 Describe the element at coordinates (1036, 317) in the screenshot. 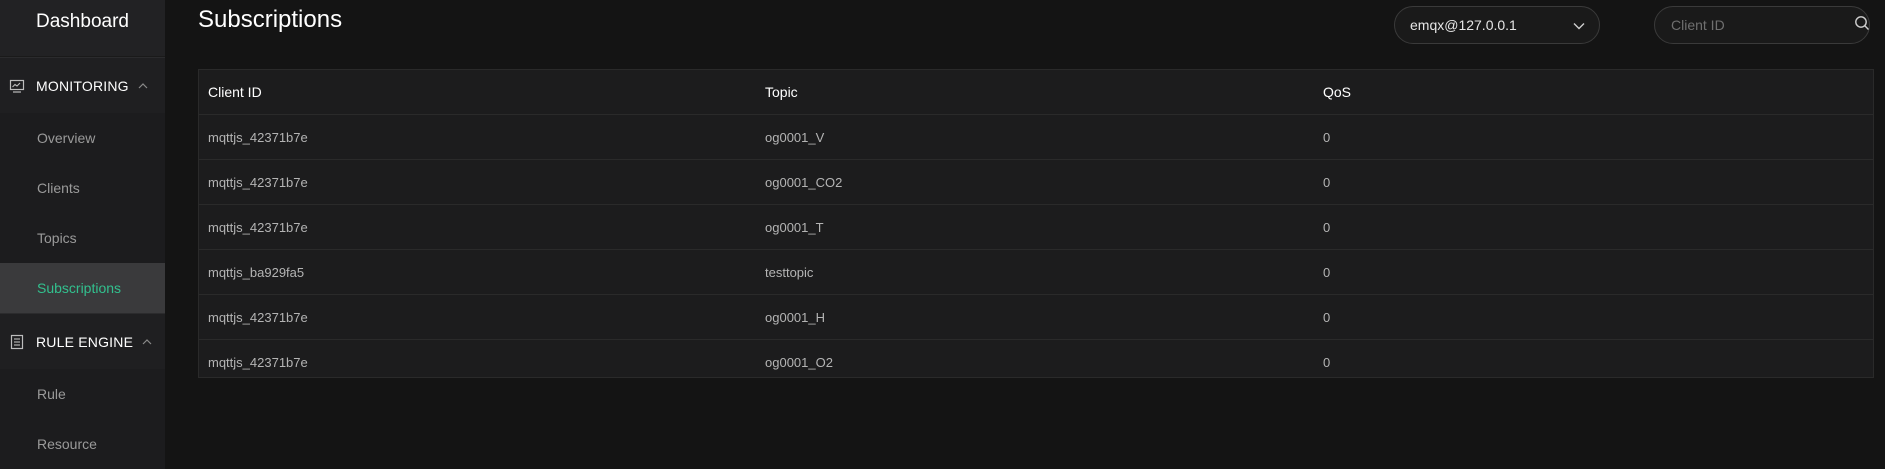

I see `table-row: mqttjs_42371b7e og0001_H 0` at that location.